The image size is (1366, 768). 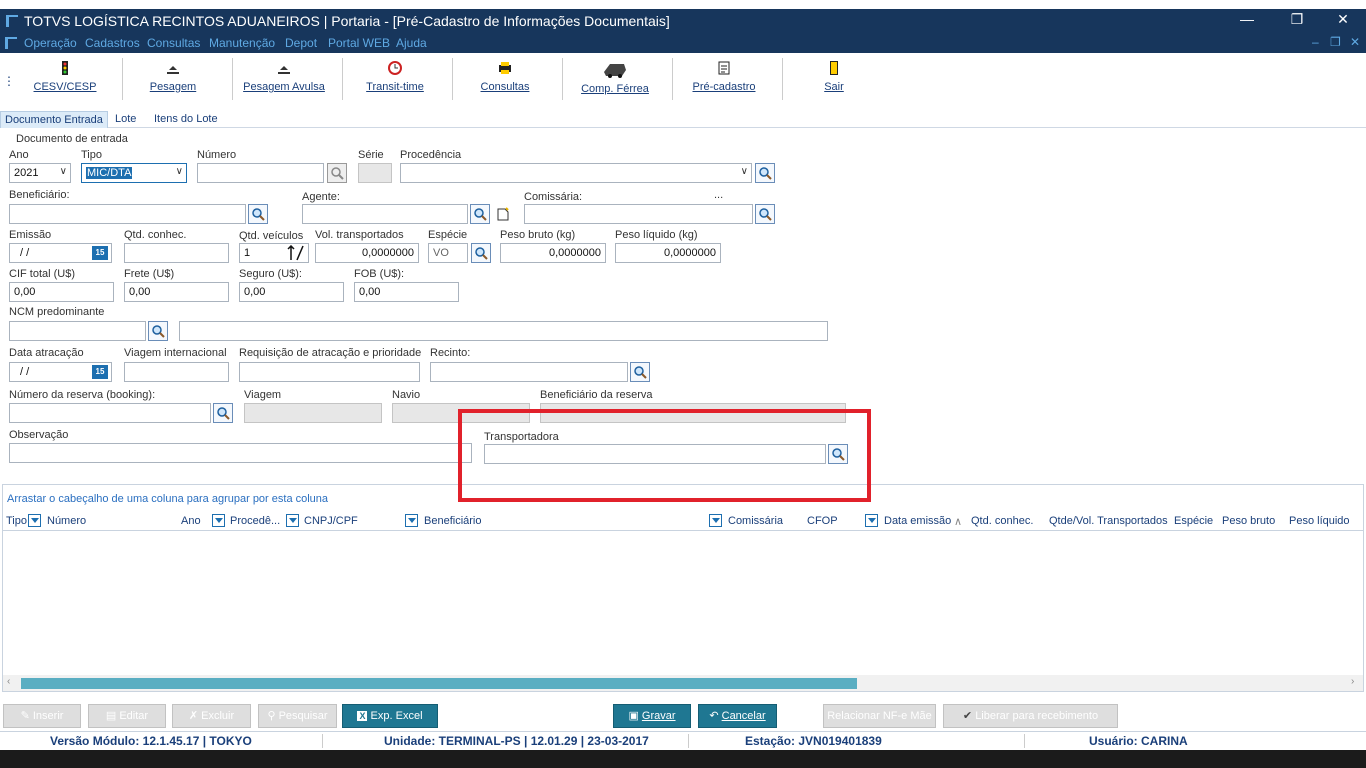 What do you see at coordinates (77, 331) in the screenshot?
I see `ncm-input` at bounding box center [77, 331].